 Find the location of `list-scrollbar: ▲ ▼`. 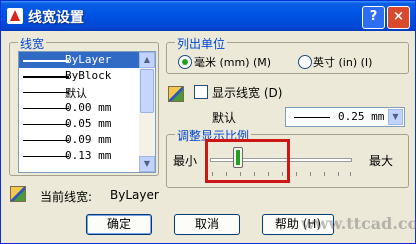

list-scrollbar: ▲ ▼ is located at coordinates (147, 112).